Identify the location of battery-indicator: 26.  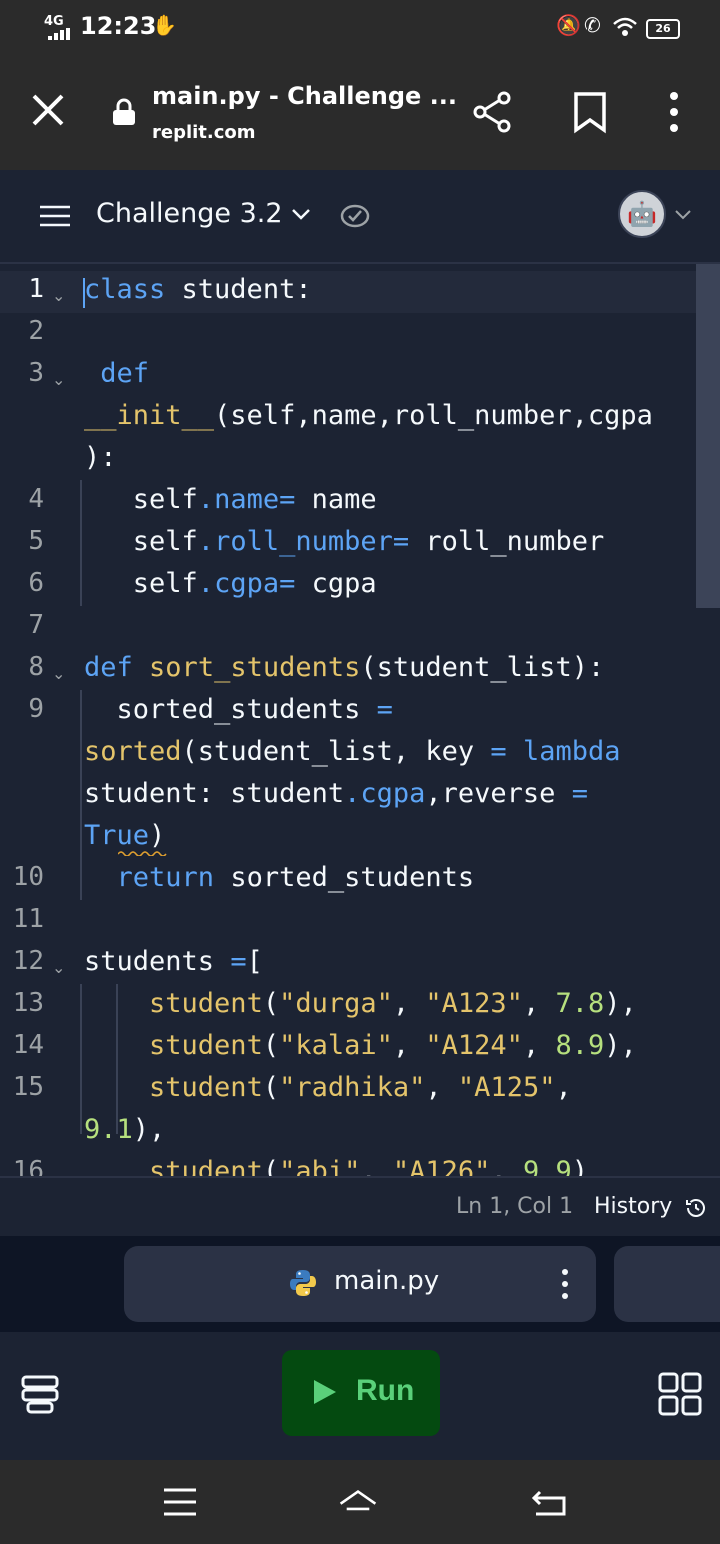
(663, 29).